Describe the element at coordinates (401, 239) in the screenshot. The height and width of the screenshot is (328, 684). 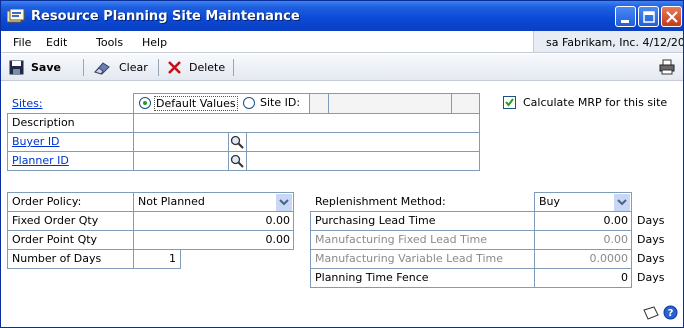
I see `mfg-fixed-lead-time-label: Manufacturing Fixed Lead Time` at that location.